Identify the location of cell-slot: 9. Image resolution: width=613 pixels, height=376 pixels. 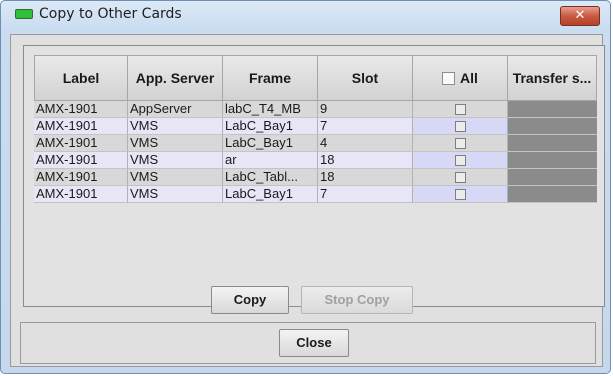
(365, 109).